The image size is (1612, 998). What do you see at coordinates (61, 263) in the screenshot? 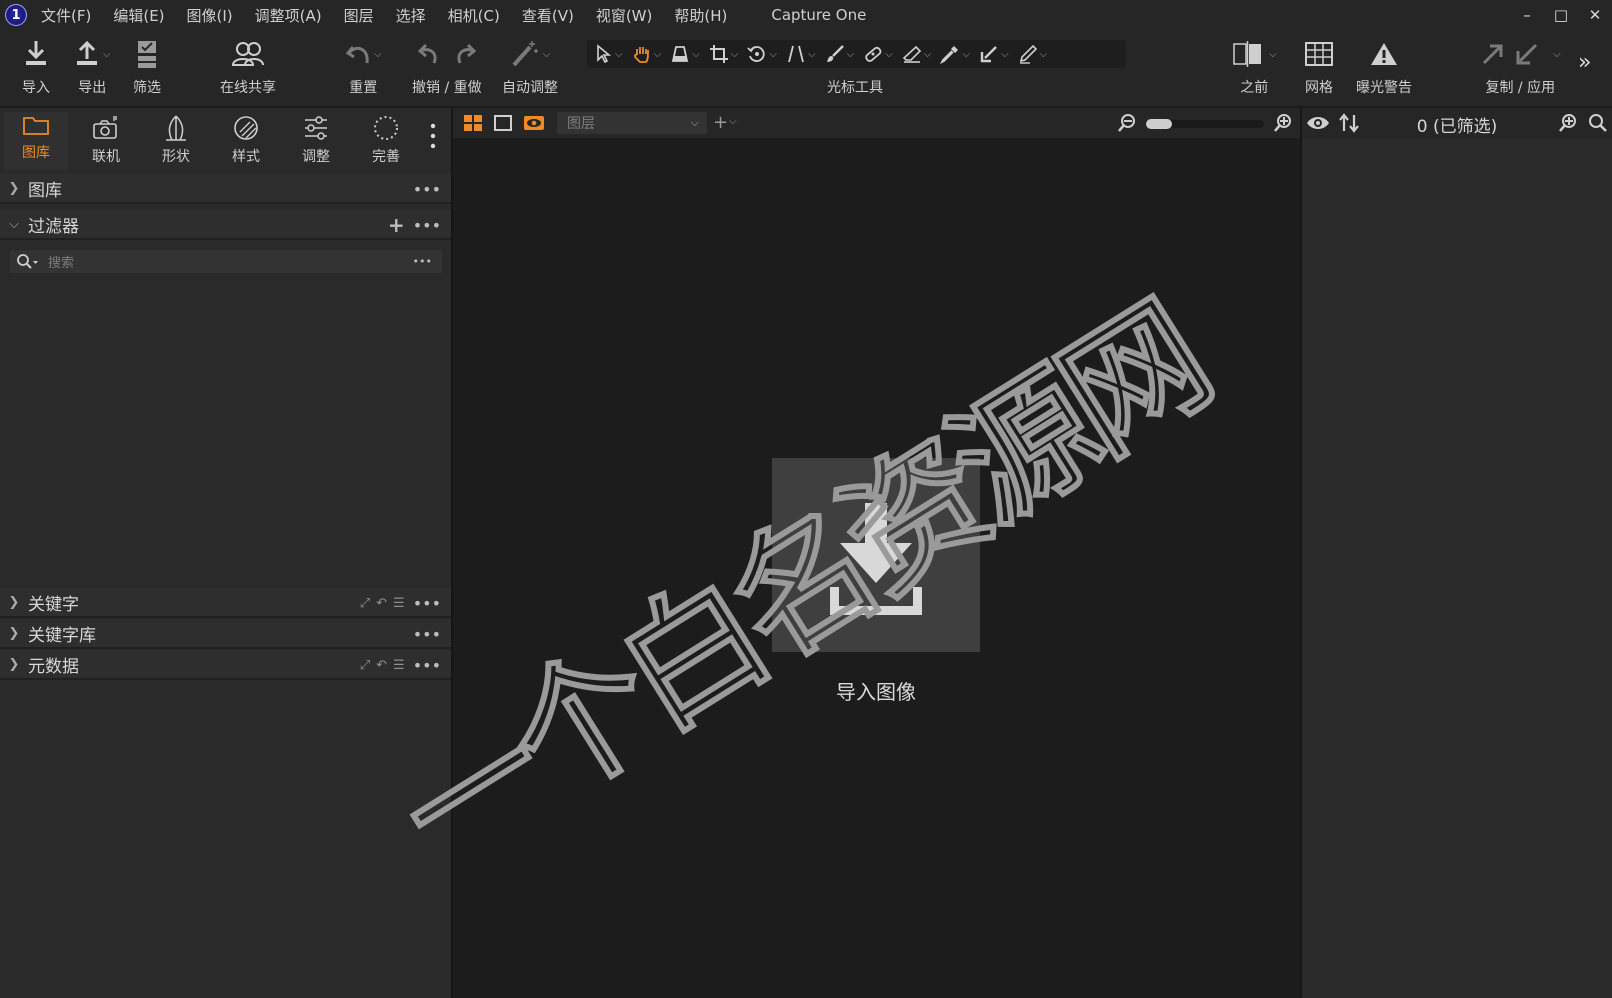
I see `search-placeholder: 搜索` at bounding box center [61, 263].